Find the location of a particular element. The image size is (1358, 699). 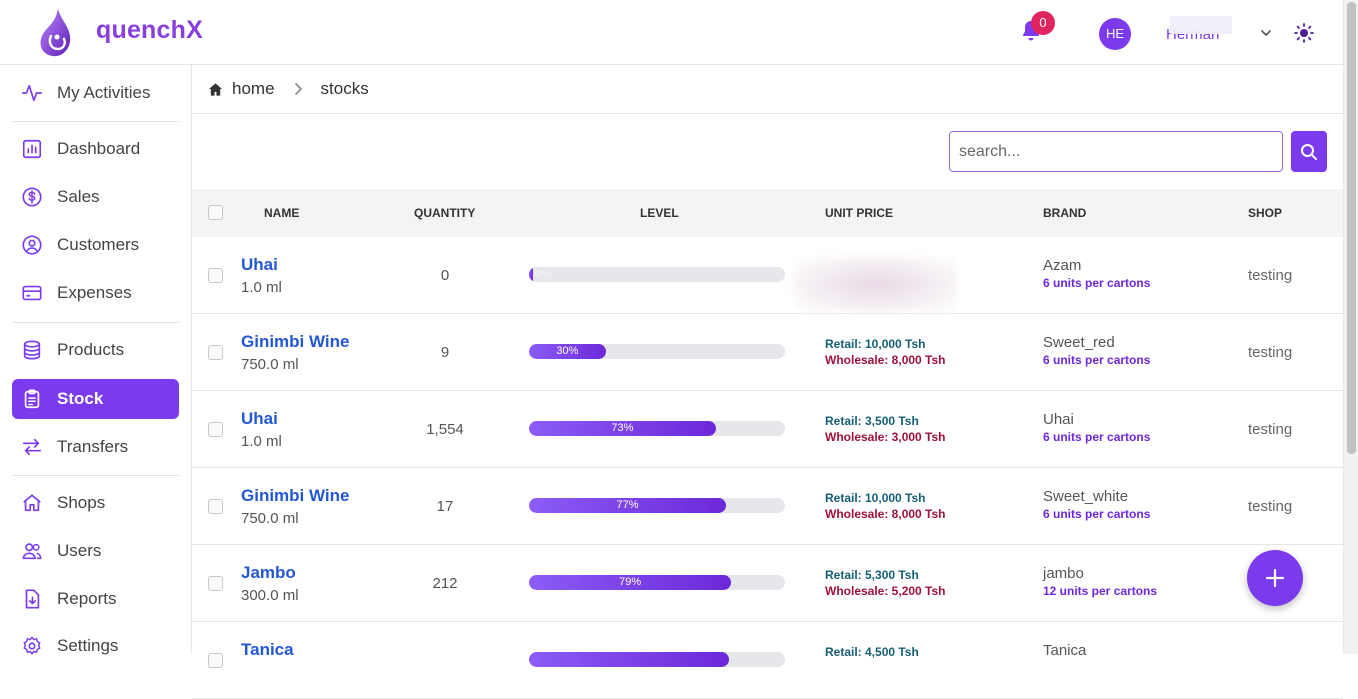

sidebar-item-shops: Shops is located at coordinates (95, 503).